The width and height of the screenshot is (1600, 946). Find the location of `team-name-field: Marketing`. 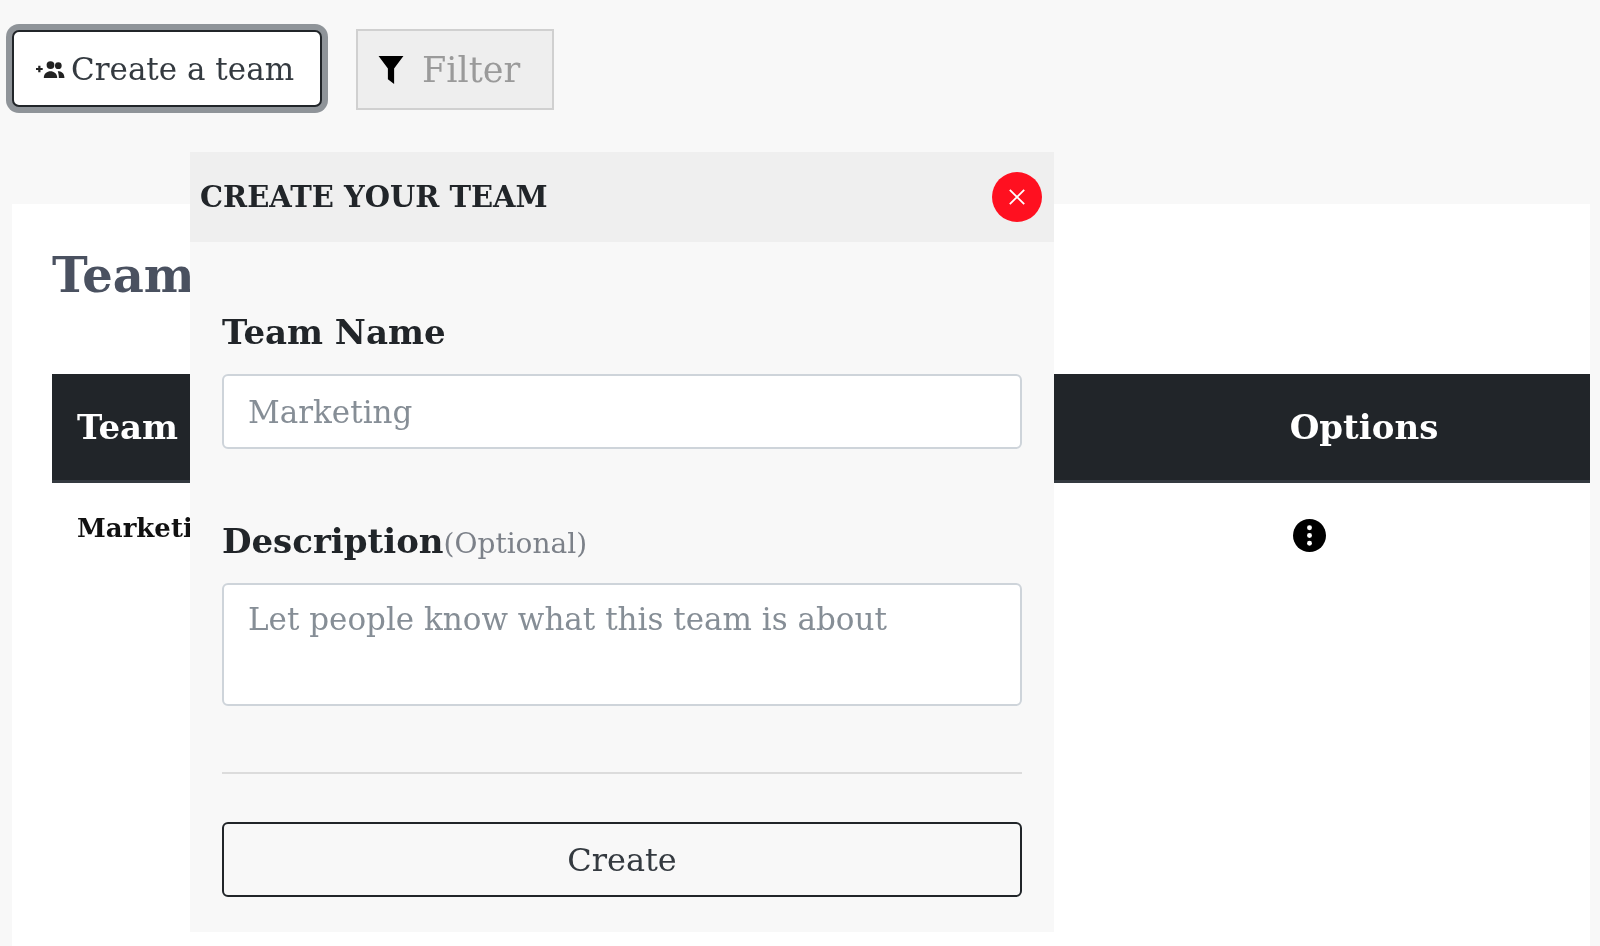

team-name-field: Marketing is located at coordinates (622, 411).